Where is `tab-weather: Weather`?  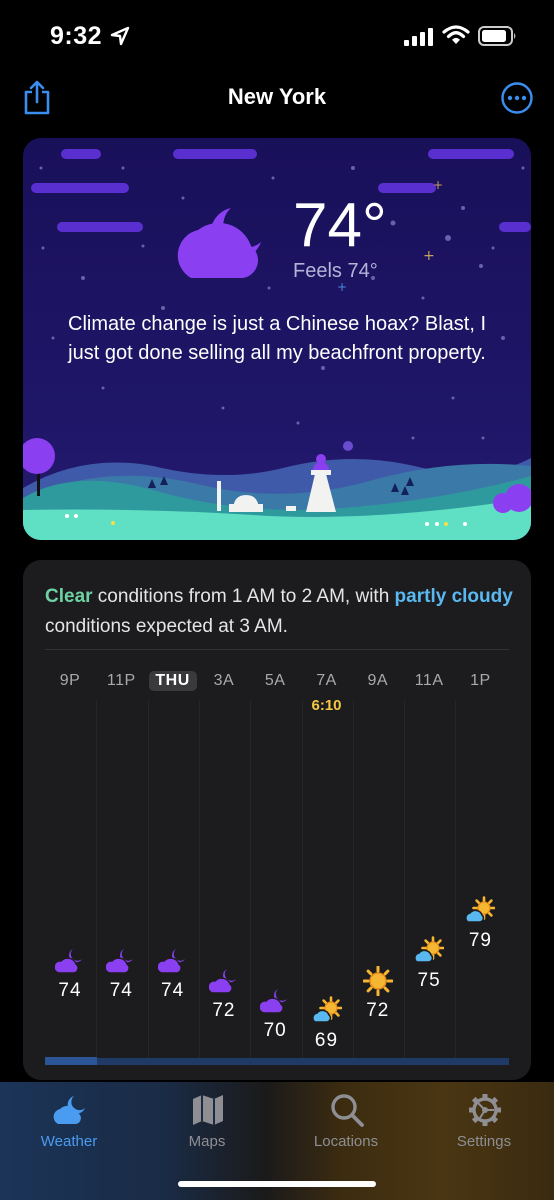
tab-weather: Weather is located at coordinates (69, 1122).